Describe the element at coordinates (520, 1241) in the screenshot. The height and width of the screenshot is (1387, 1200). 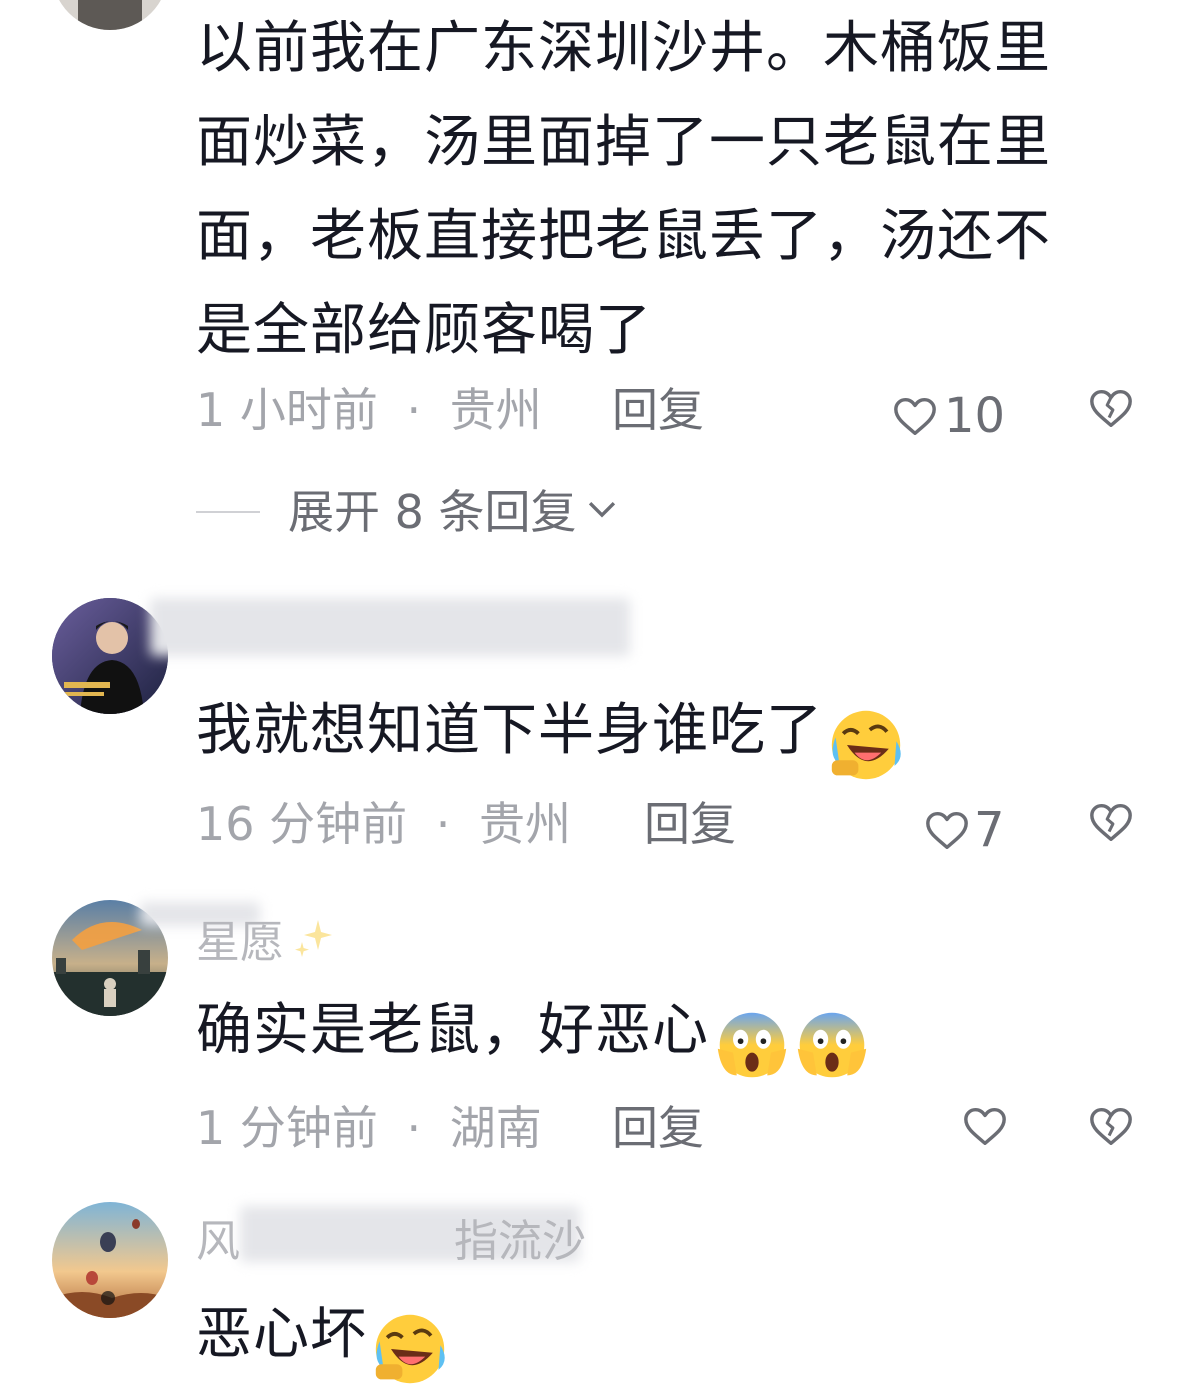
I see `username-end: 指流沙` at that location.